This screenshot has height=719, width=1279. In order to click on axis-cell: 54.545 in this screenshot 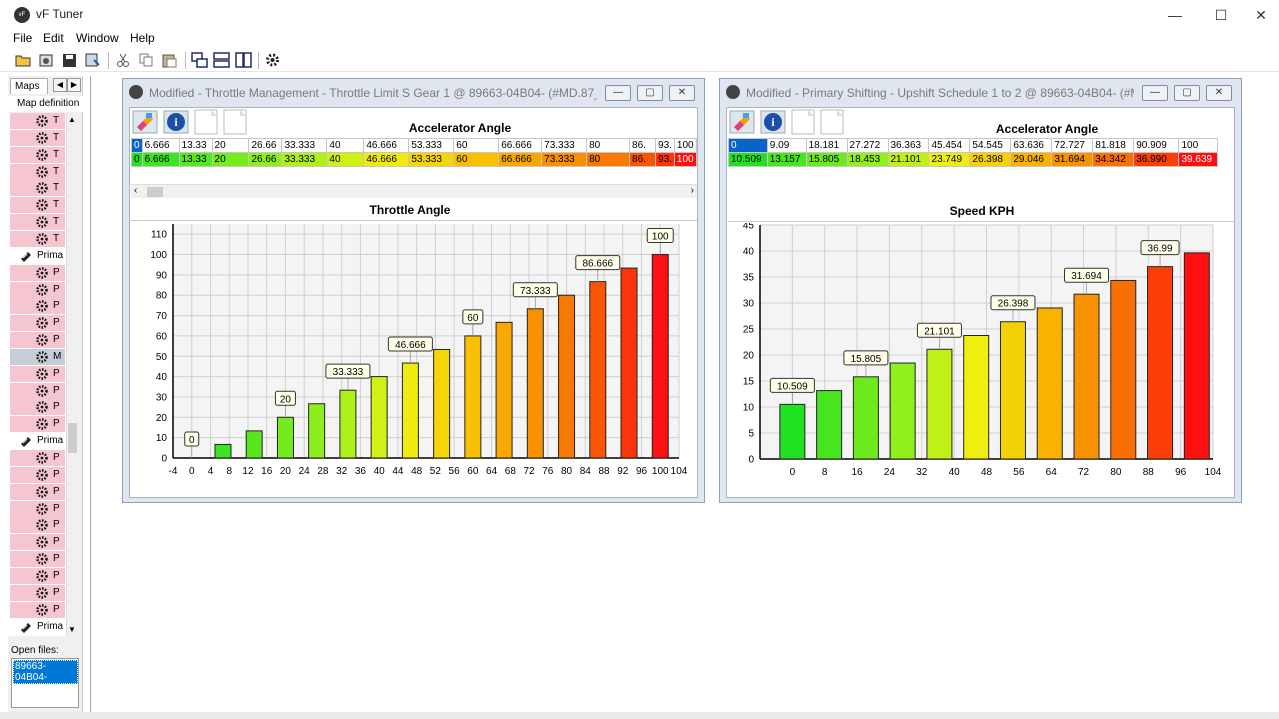, I will do `click(990, 145)`.